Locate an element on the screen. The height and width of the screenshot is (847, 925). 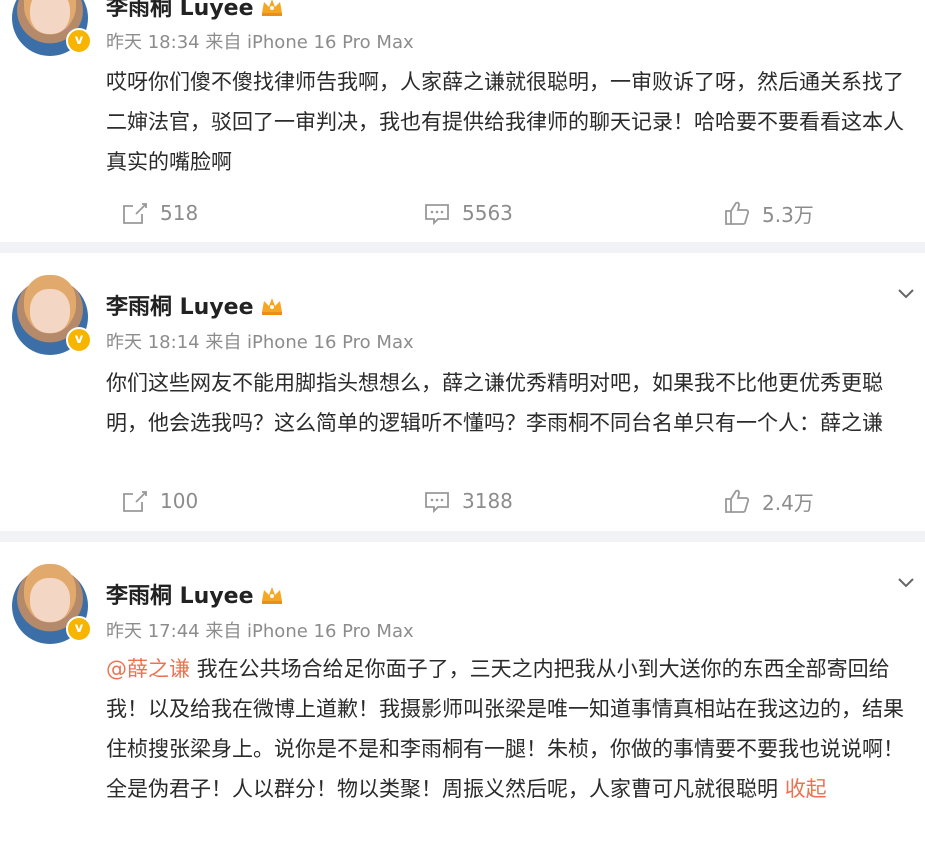
comment-button: 5563 is located at coordinates (468, 213).